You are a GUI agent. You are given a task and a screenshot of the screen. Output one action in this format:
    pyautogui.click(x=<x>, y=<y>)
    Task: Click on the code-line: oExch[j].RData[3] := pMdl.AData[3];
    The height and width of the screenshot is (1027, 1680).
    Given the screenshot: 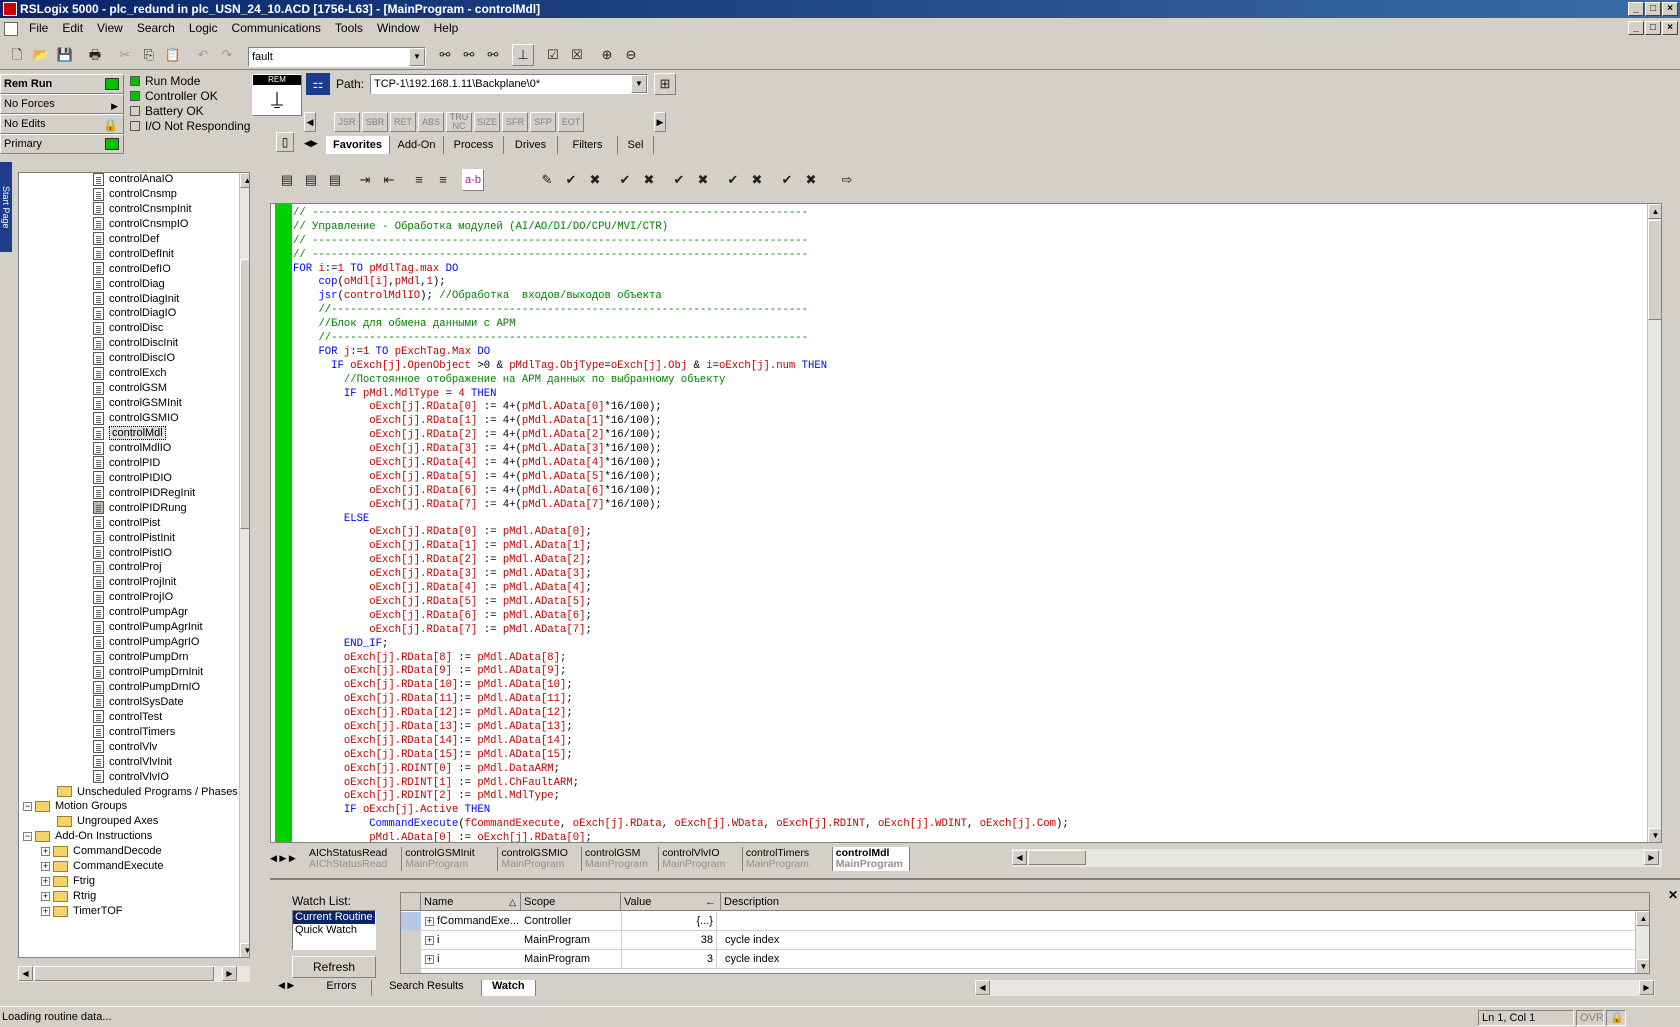 What is the action you would take?
    pyautogui.click(x=681, y=575)
    